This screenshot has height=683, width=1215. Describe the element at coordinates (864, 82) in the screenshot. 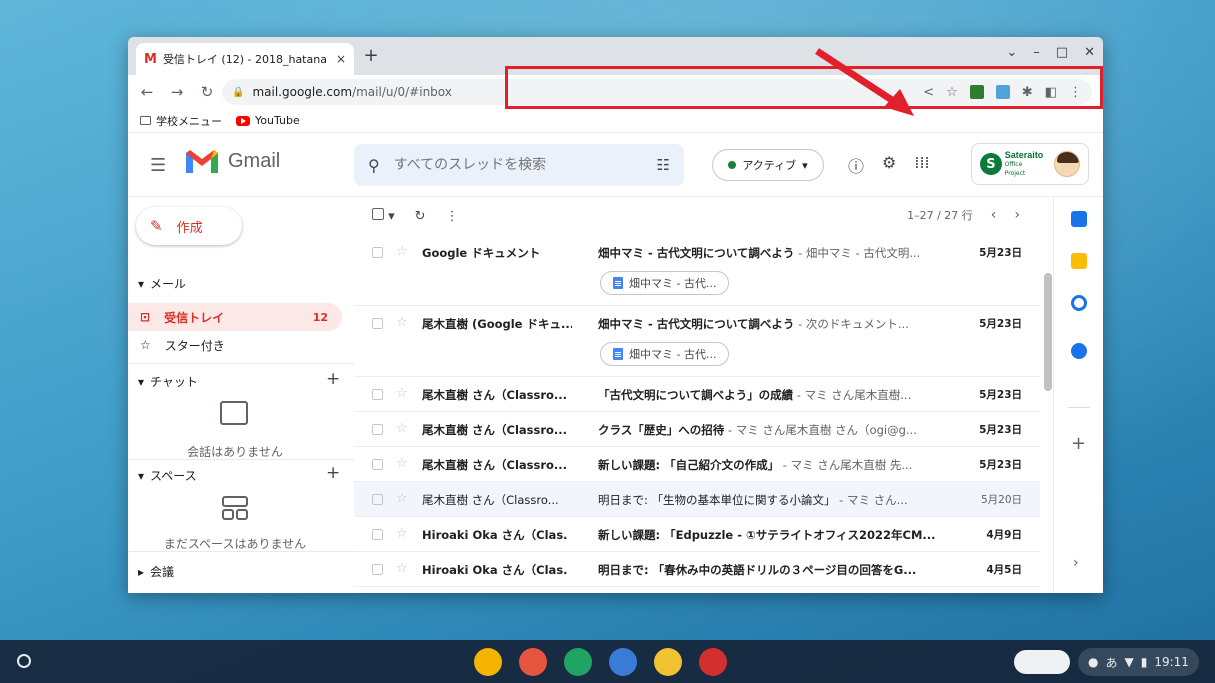

I see `red-arrow-annotation` at that location.